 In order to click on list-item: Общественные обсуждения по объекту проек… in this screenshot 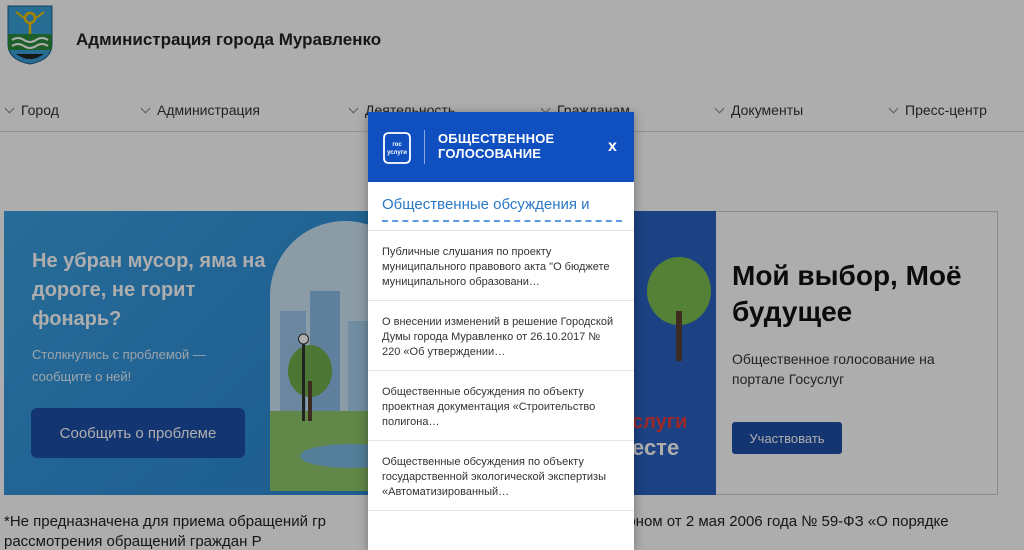, I will do `click(501, 406)`.